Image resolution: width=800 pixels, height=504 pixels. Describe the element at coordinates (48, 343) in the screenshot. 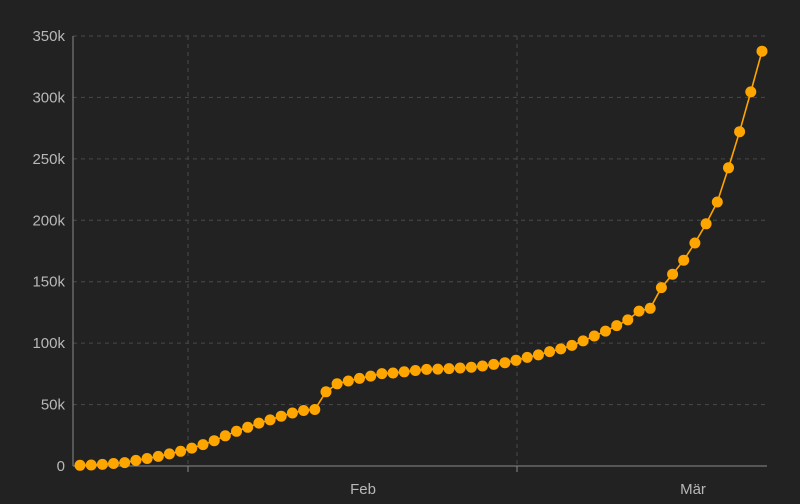

I see `y-tick-label: 100k` at that location.